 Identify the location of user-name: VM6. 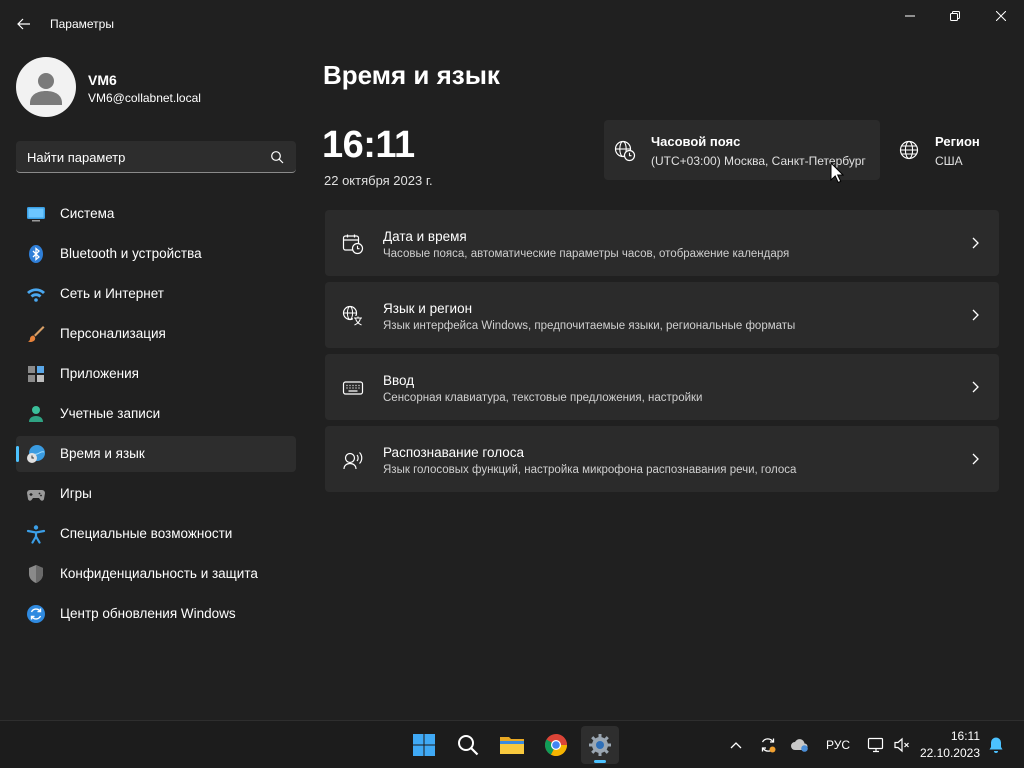
(102, 80).